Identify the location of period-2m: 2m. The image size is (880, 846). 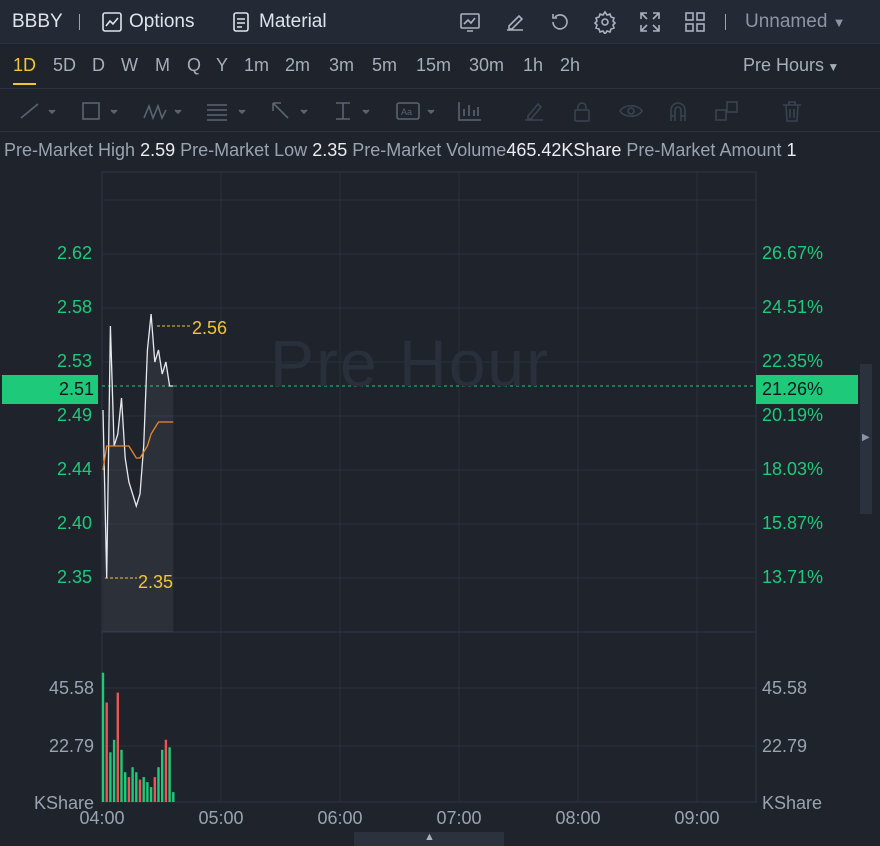
(297, 65).